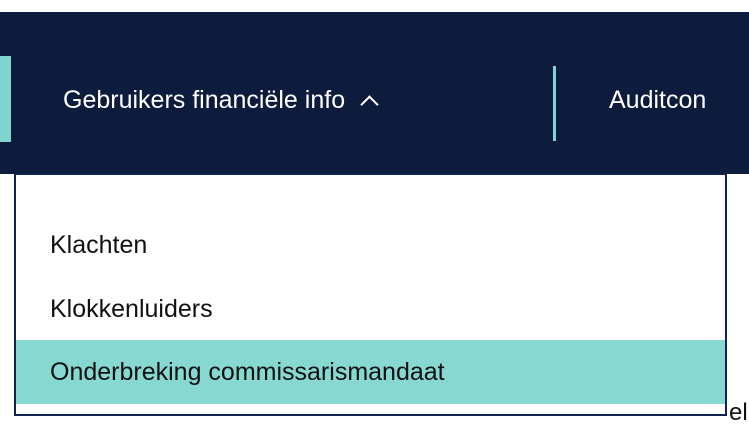 This screenshot has width=749, height=445. I want to click on dropdown-item-label: Onderbreking commissarismandaat, so click(247, 371).